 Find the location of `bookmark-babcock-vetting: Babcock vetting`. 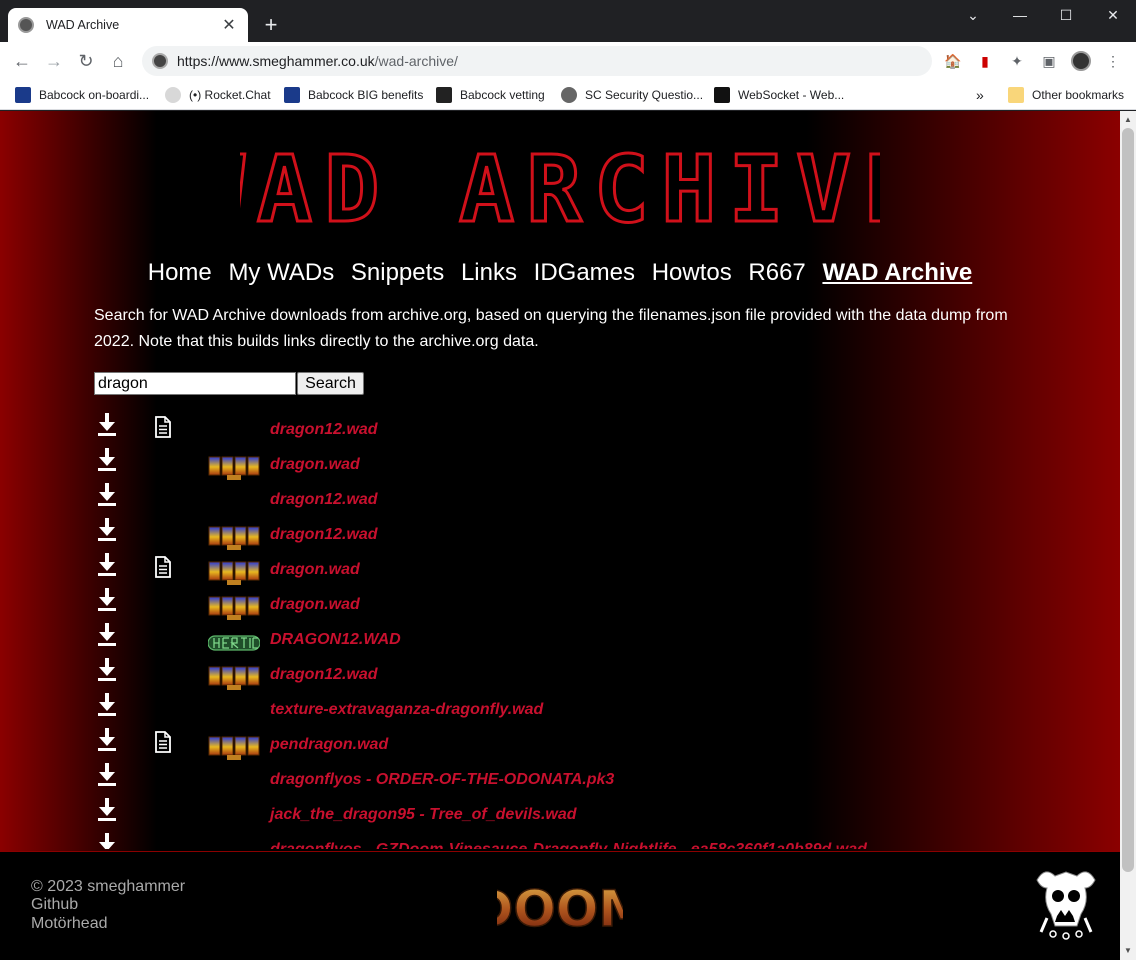

bookmark-babcock-vetting: Babcock vetting is located at coordinates (490, 95).